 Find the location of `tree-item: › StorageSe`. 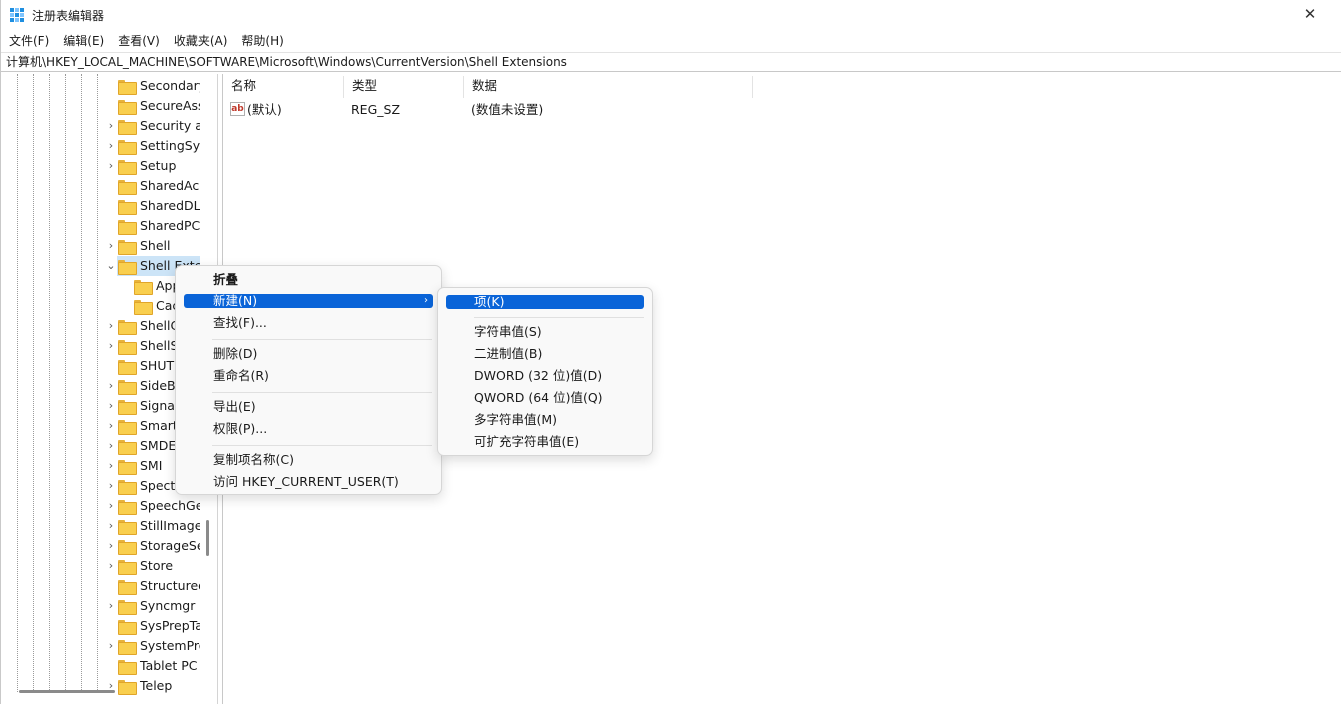

tree-item: › StorageSe is located at coordinates (100, 546).